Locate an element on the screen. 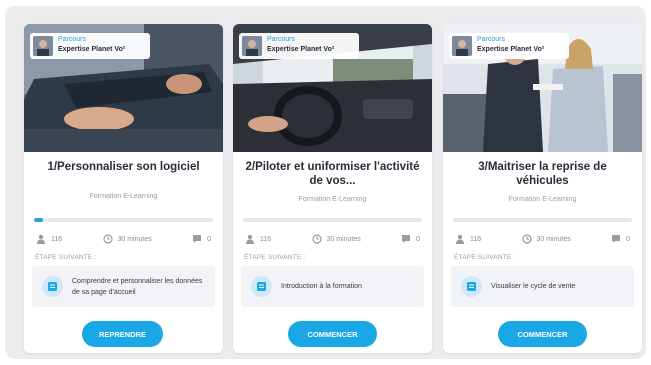  course-title: 1/Personnaliser son logiciel is located at coordinates (123, 167).